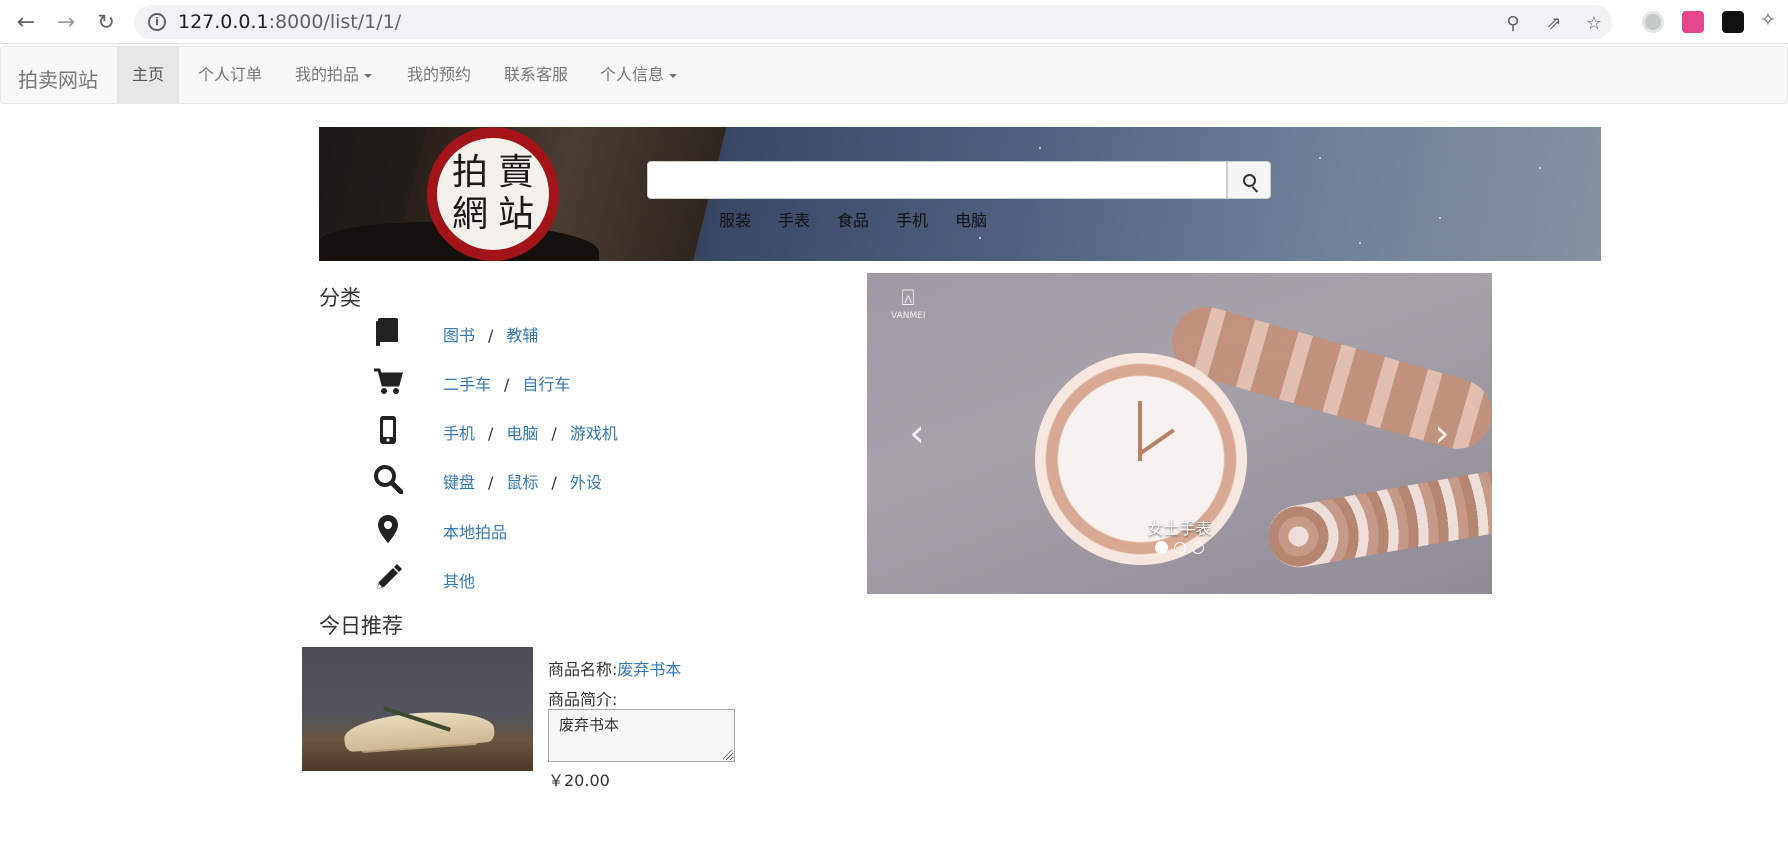 The height and width of the screenshot is (846, 1788). I want to click on category-row: 手机 / 电脑 / 游戏机, so click(494, 430).